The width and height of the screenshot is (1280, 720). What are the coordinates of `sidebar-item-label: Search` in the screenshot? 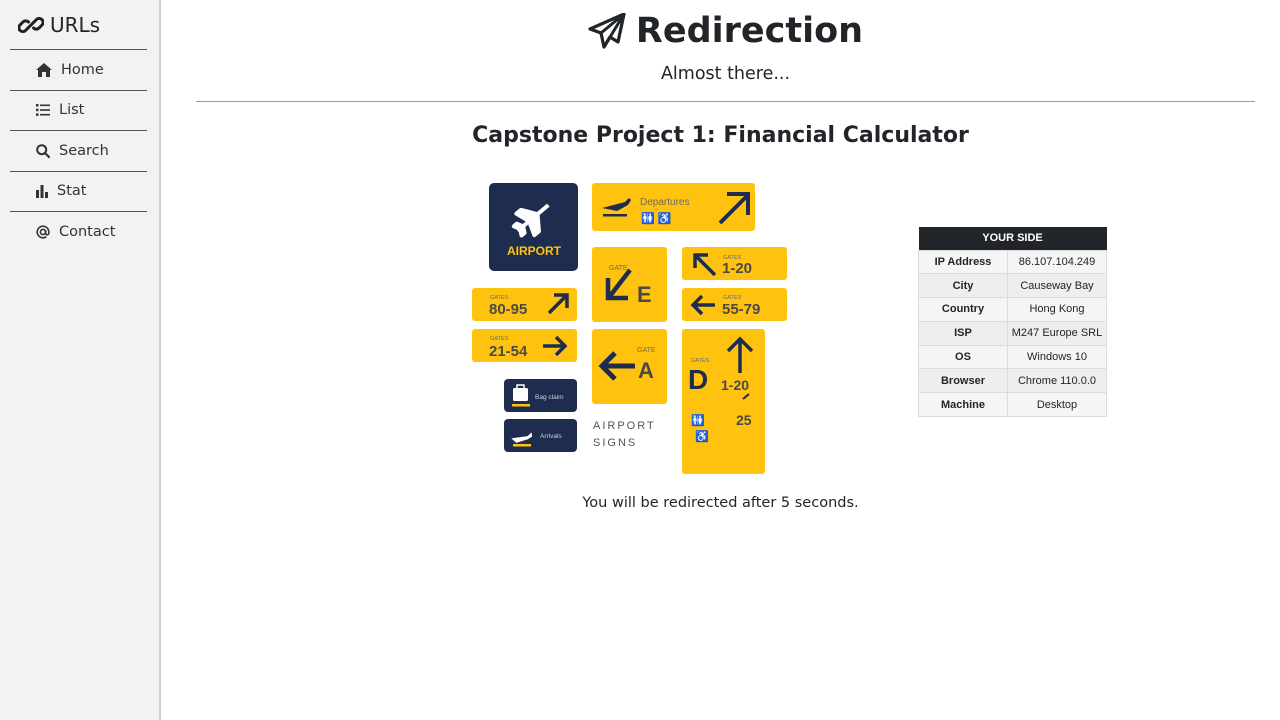 It's located at (84, 150).